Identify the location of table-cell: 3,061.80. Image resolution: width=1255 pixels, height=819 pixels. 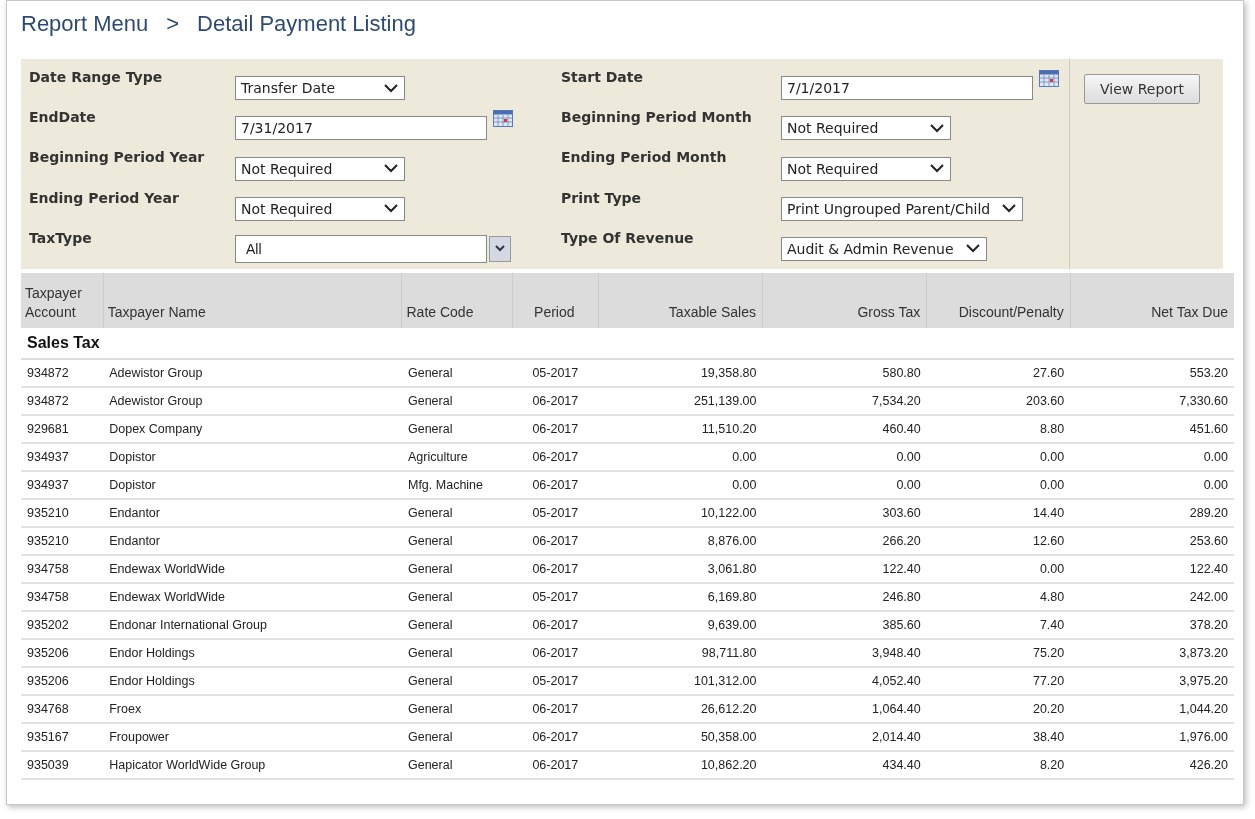
(680, 569).